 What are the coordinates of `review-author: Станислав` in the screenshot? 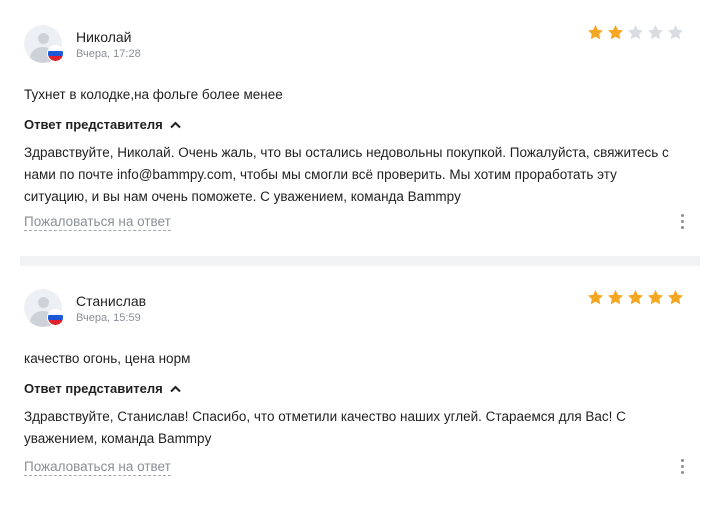 It's located at (111, 301).